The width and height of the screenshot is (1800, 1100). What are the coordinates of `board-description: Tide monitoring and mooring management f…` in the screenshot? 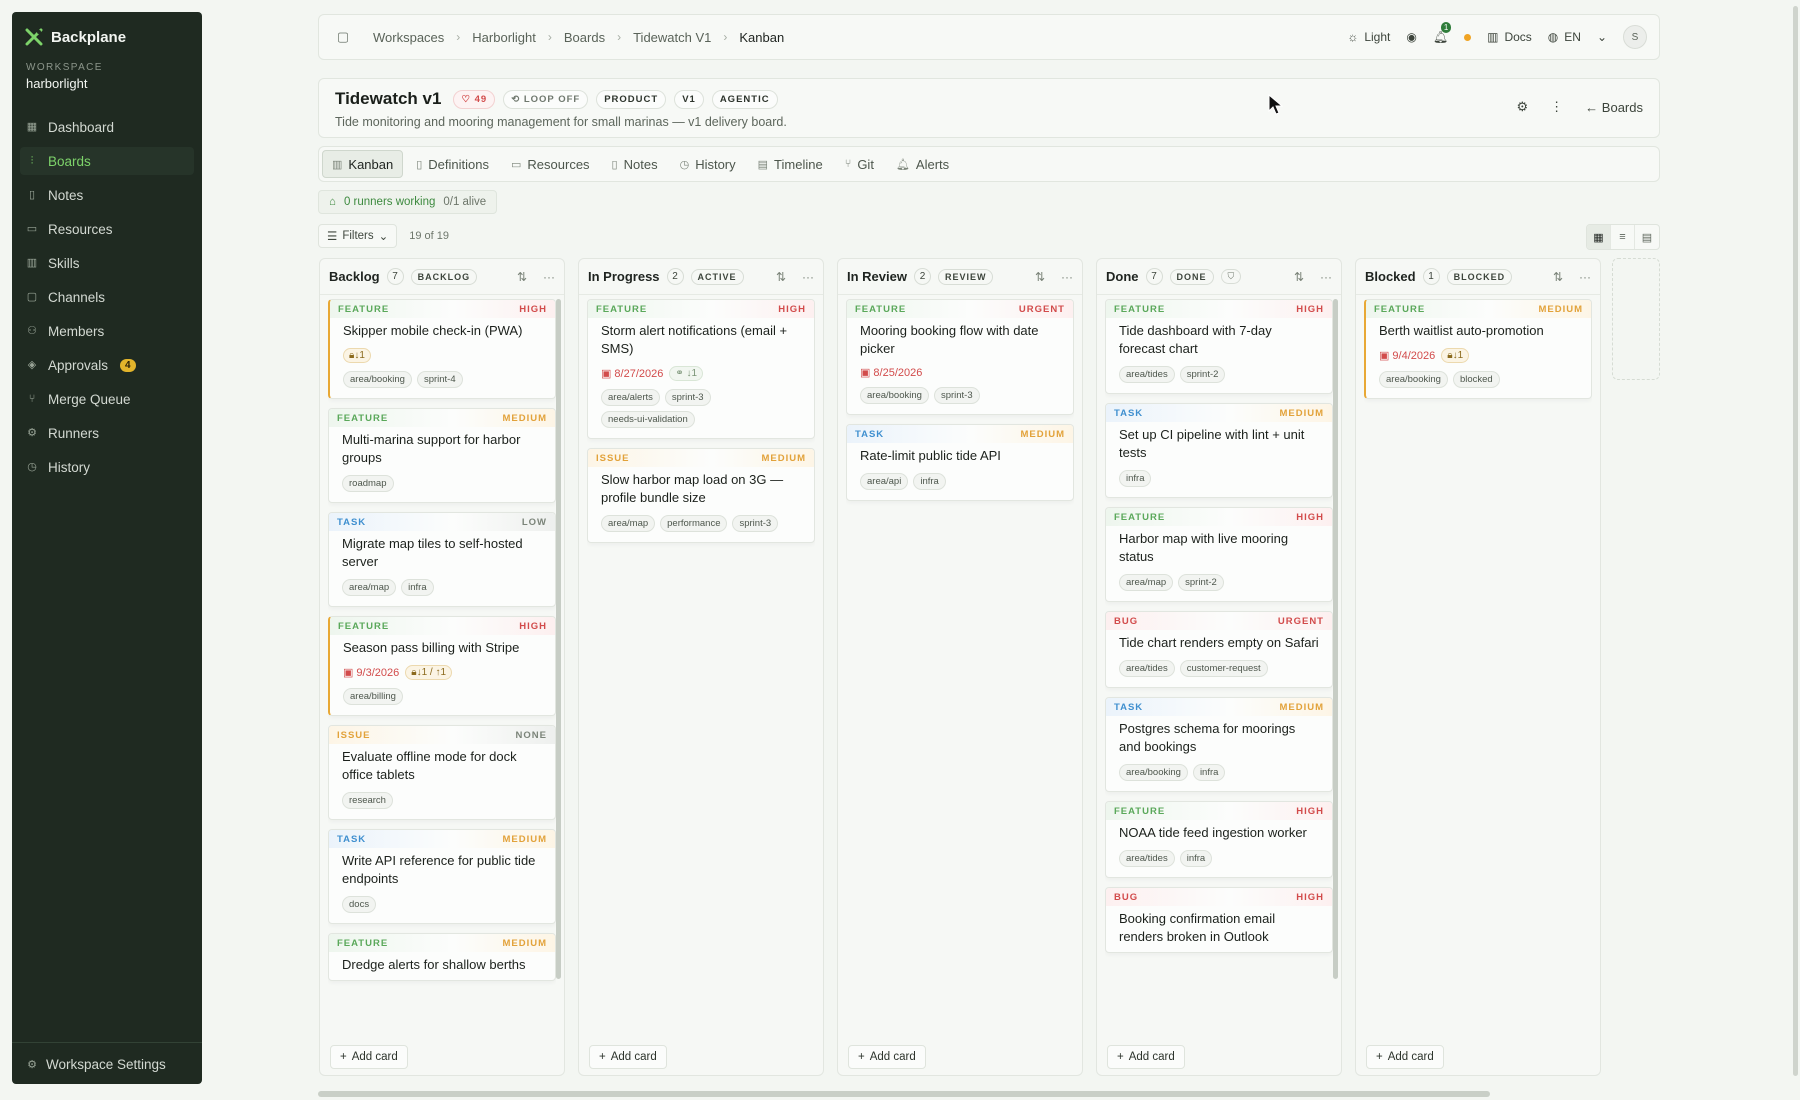 It's located at (561, 122).